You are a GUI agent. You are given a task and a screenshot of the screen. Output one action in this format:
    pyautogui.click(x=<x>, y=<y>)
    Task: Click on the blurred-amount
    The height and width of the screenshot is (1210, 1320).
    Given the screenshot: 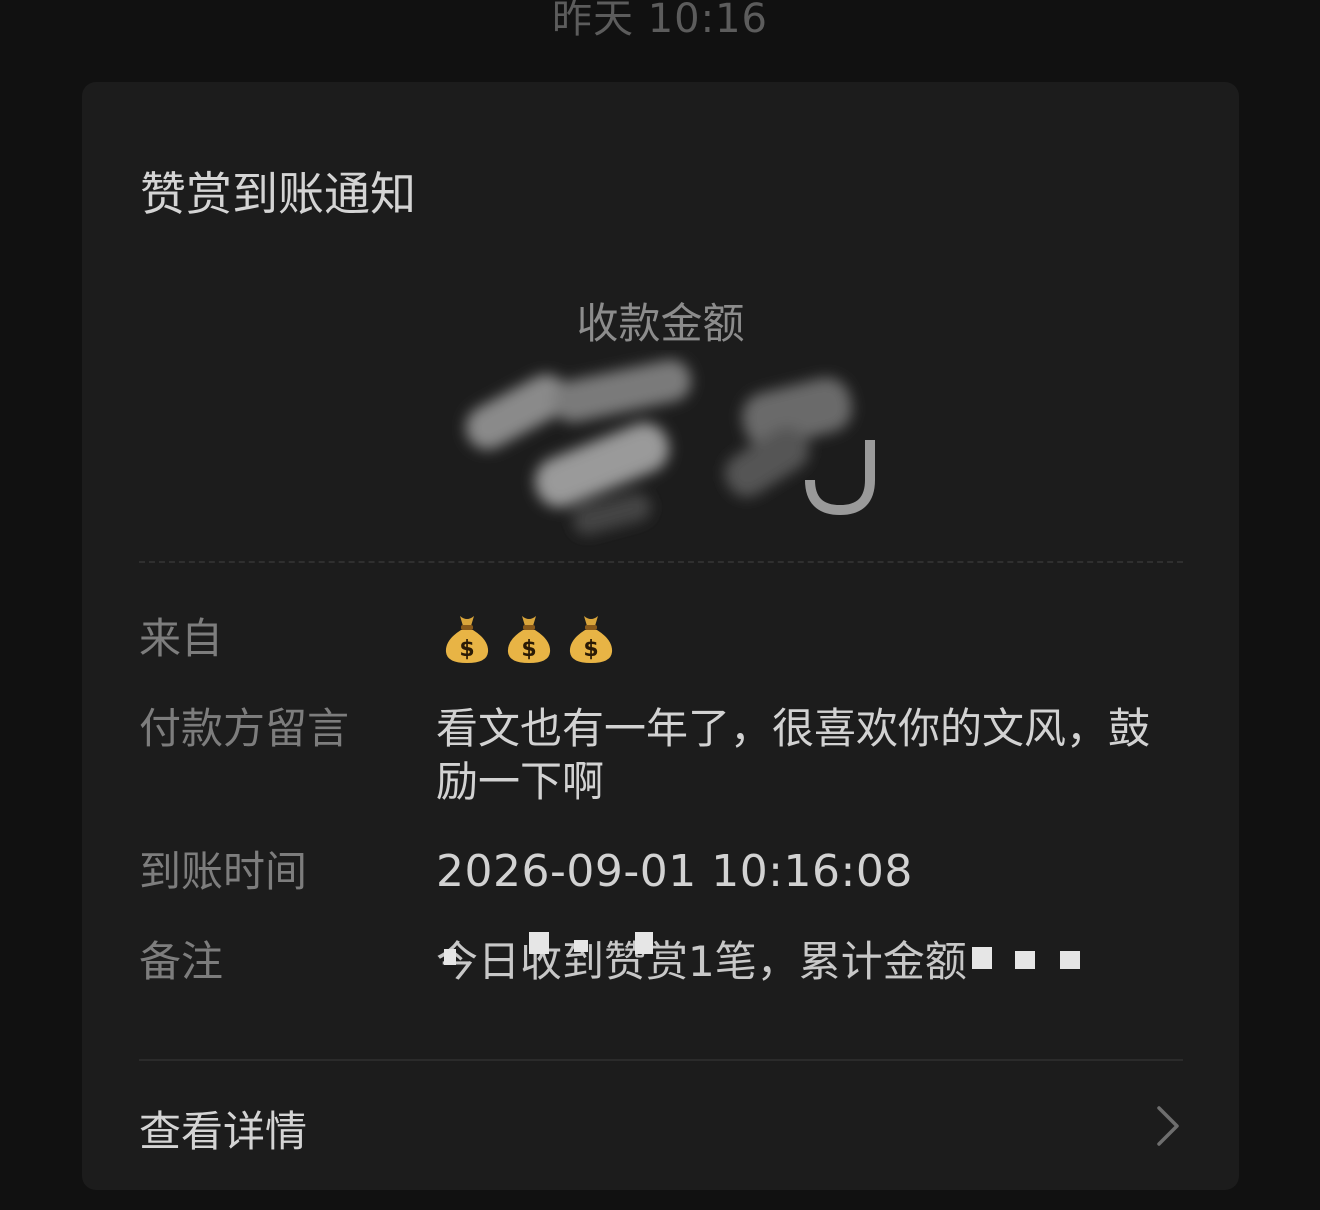 What is the action you would take?
    pyautogui.click(x=670, y=447)
    